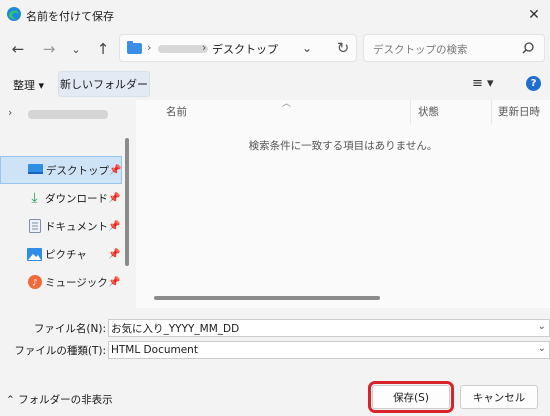 The image size is (550, 416). What do you see at coordinates (534, 15) in the screenshot?
I see `close-button: ✕` at bounding box center [534, 15].